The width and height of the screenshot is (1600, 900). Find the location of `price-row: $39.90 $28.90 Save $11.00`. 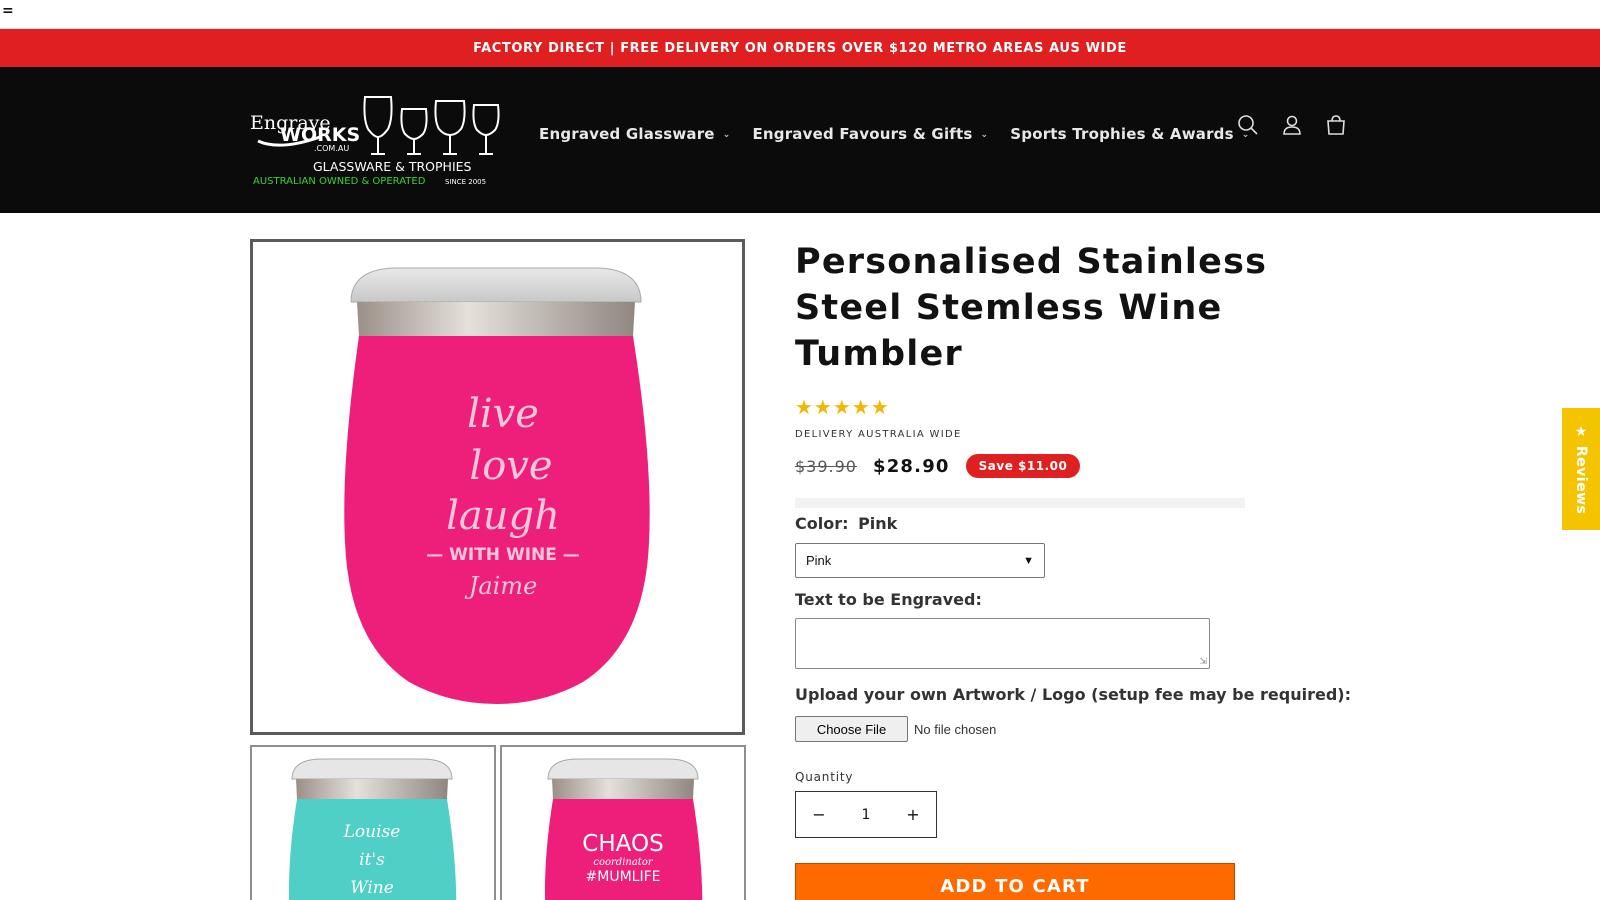

price-row: $39.90 $28.90 Save $11.00 is located at coordinates (1075, 466).